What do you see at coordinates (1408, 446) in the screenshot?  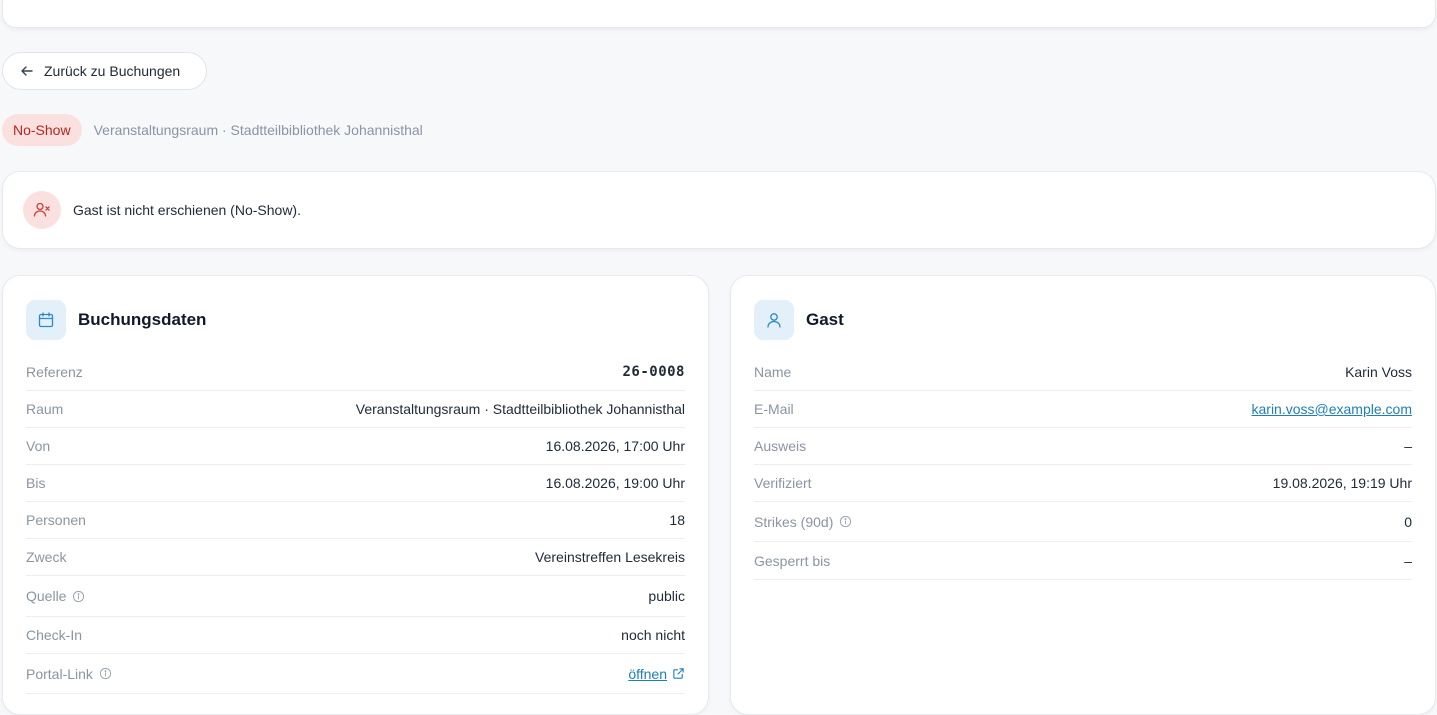 I see `id-document-value: –` at bounding box center [1408, 446].